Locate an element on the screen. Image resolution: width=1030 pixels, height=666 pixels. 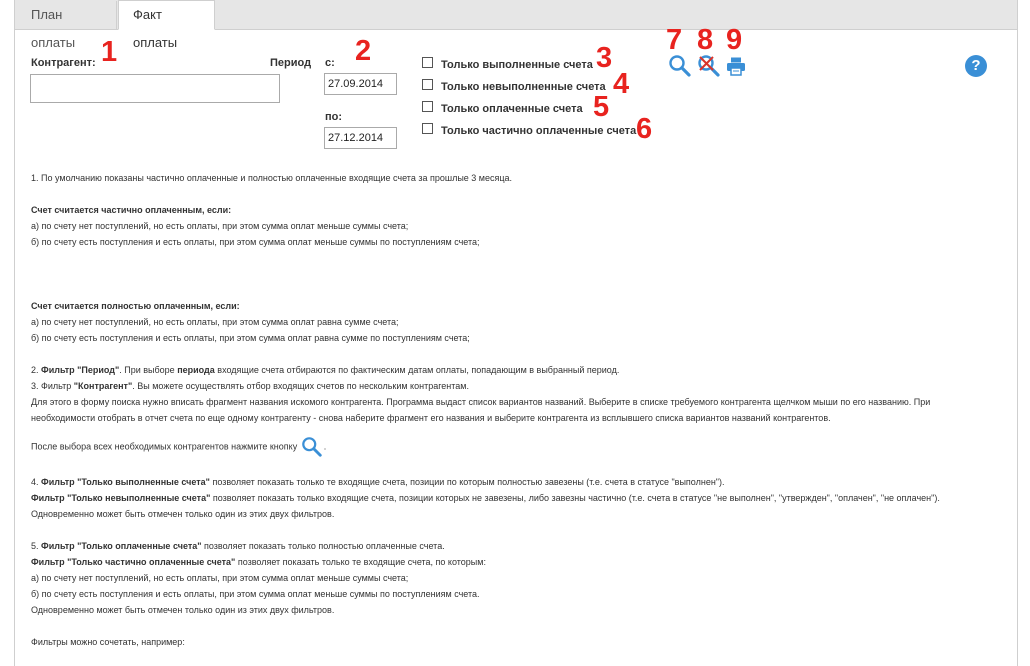
clear-filter-icon is located at coordinates (709, 66).